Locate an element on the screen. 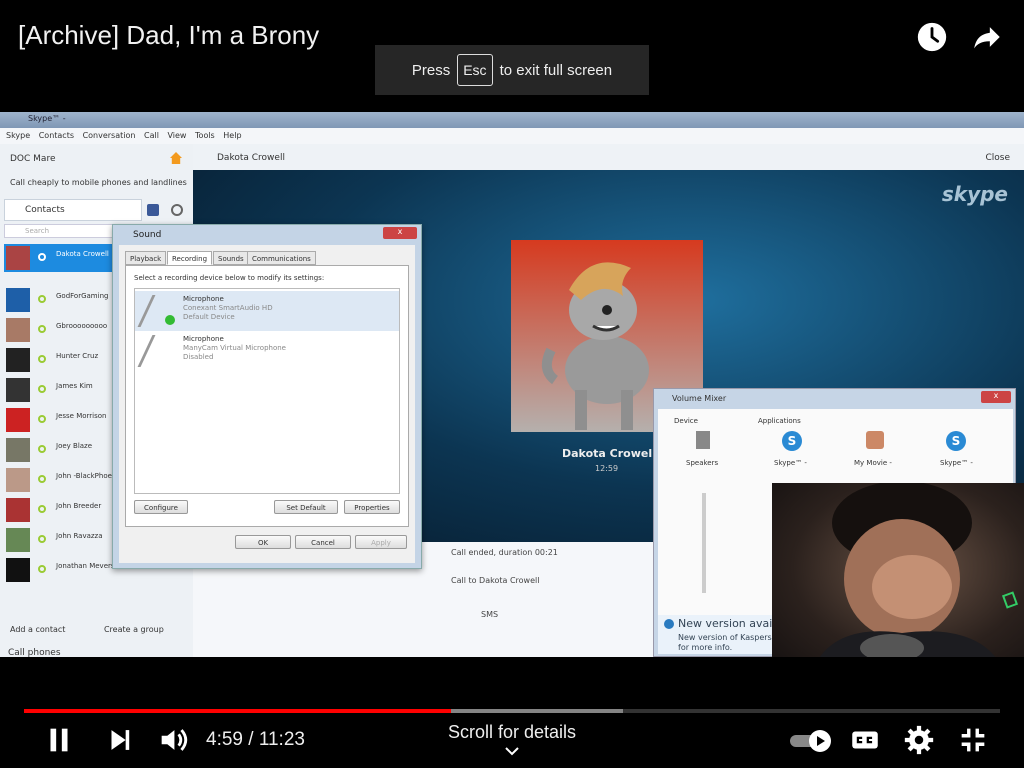 This screenshot has height=768, width=1024. device-driver: ManyCam Virtual Microphone is located at coordinates (234, 348).